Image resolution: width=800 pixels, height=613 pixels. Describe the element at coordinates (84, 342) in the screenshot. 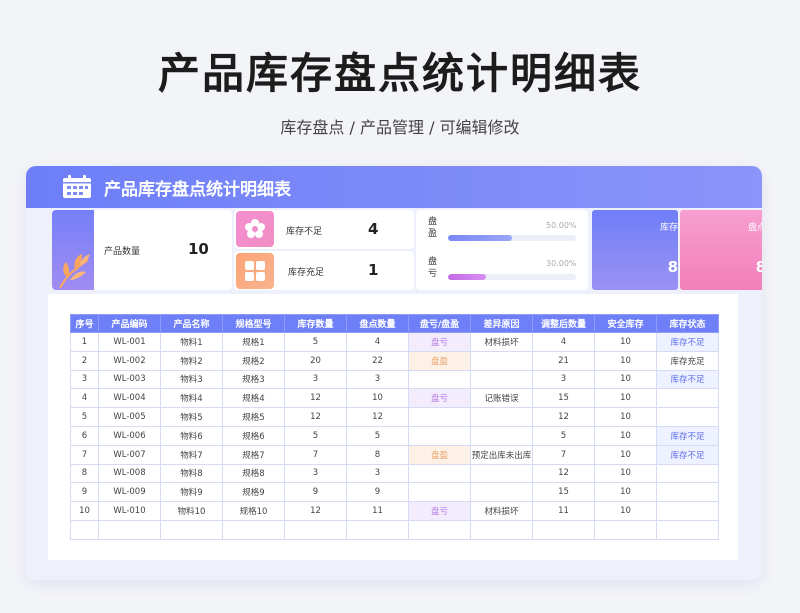

I see `table-cell: 1` at that location.